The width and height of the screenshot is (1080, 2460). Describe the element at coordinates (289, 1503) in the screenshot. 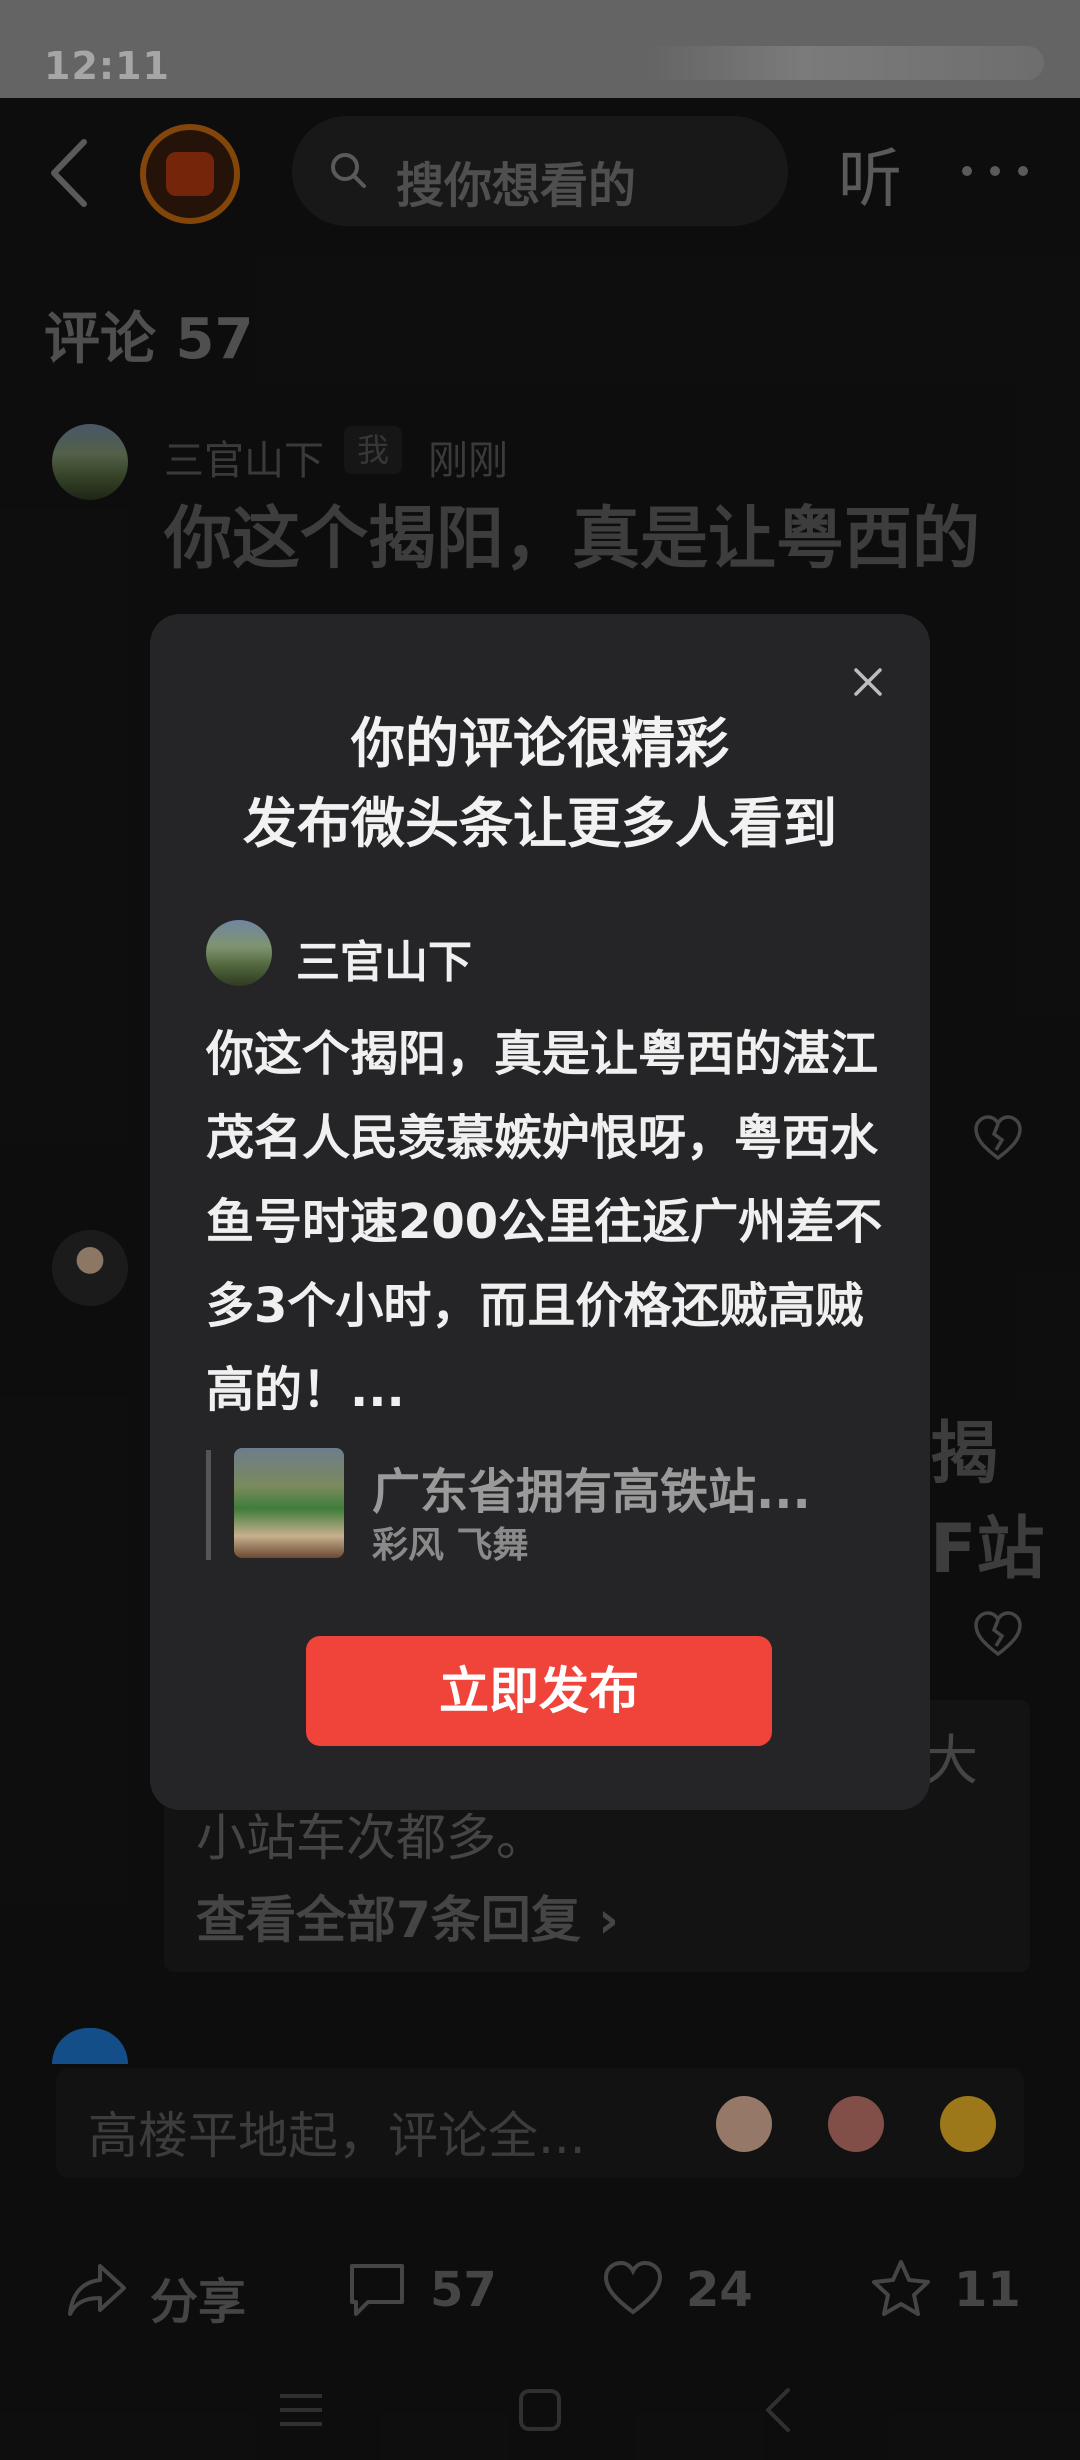

I see `article-thumbnail` at that location.